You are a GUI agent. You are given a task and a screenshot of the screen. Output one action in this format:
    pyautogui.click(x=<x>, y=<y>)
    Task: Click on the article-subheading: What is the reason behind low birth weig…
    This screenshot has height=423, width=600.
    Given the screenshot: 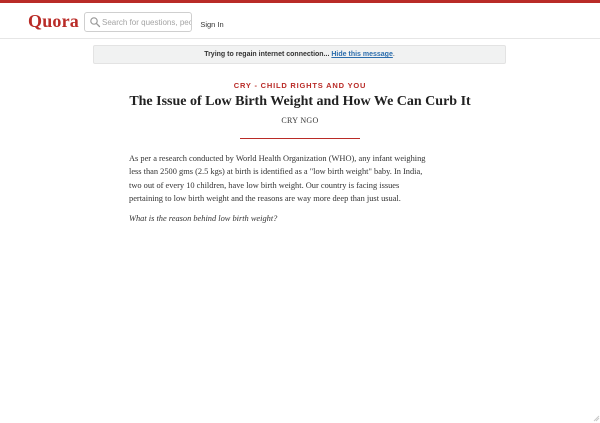 What is the action you would take?
    pyautogui.click(x=203, y=218)
    